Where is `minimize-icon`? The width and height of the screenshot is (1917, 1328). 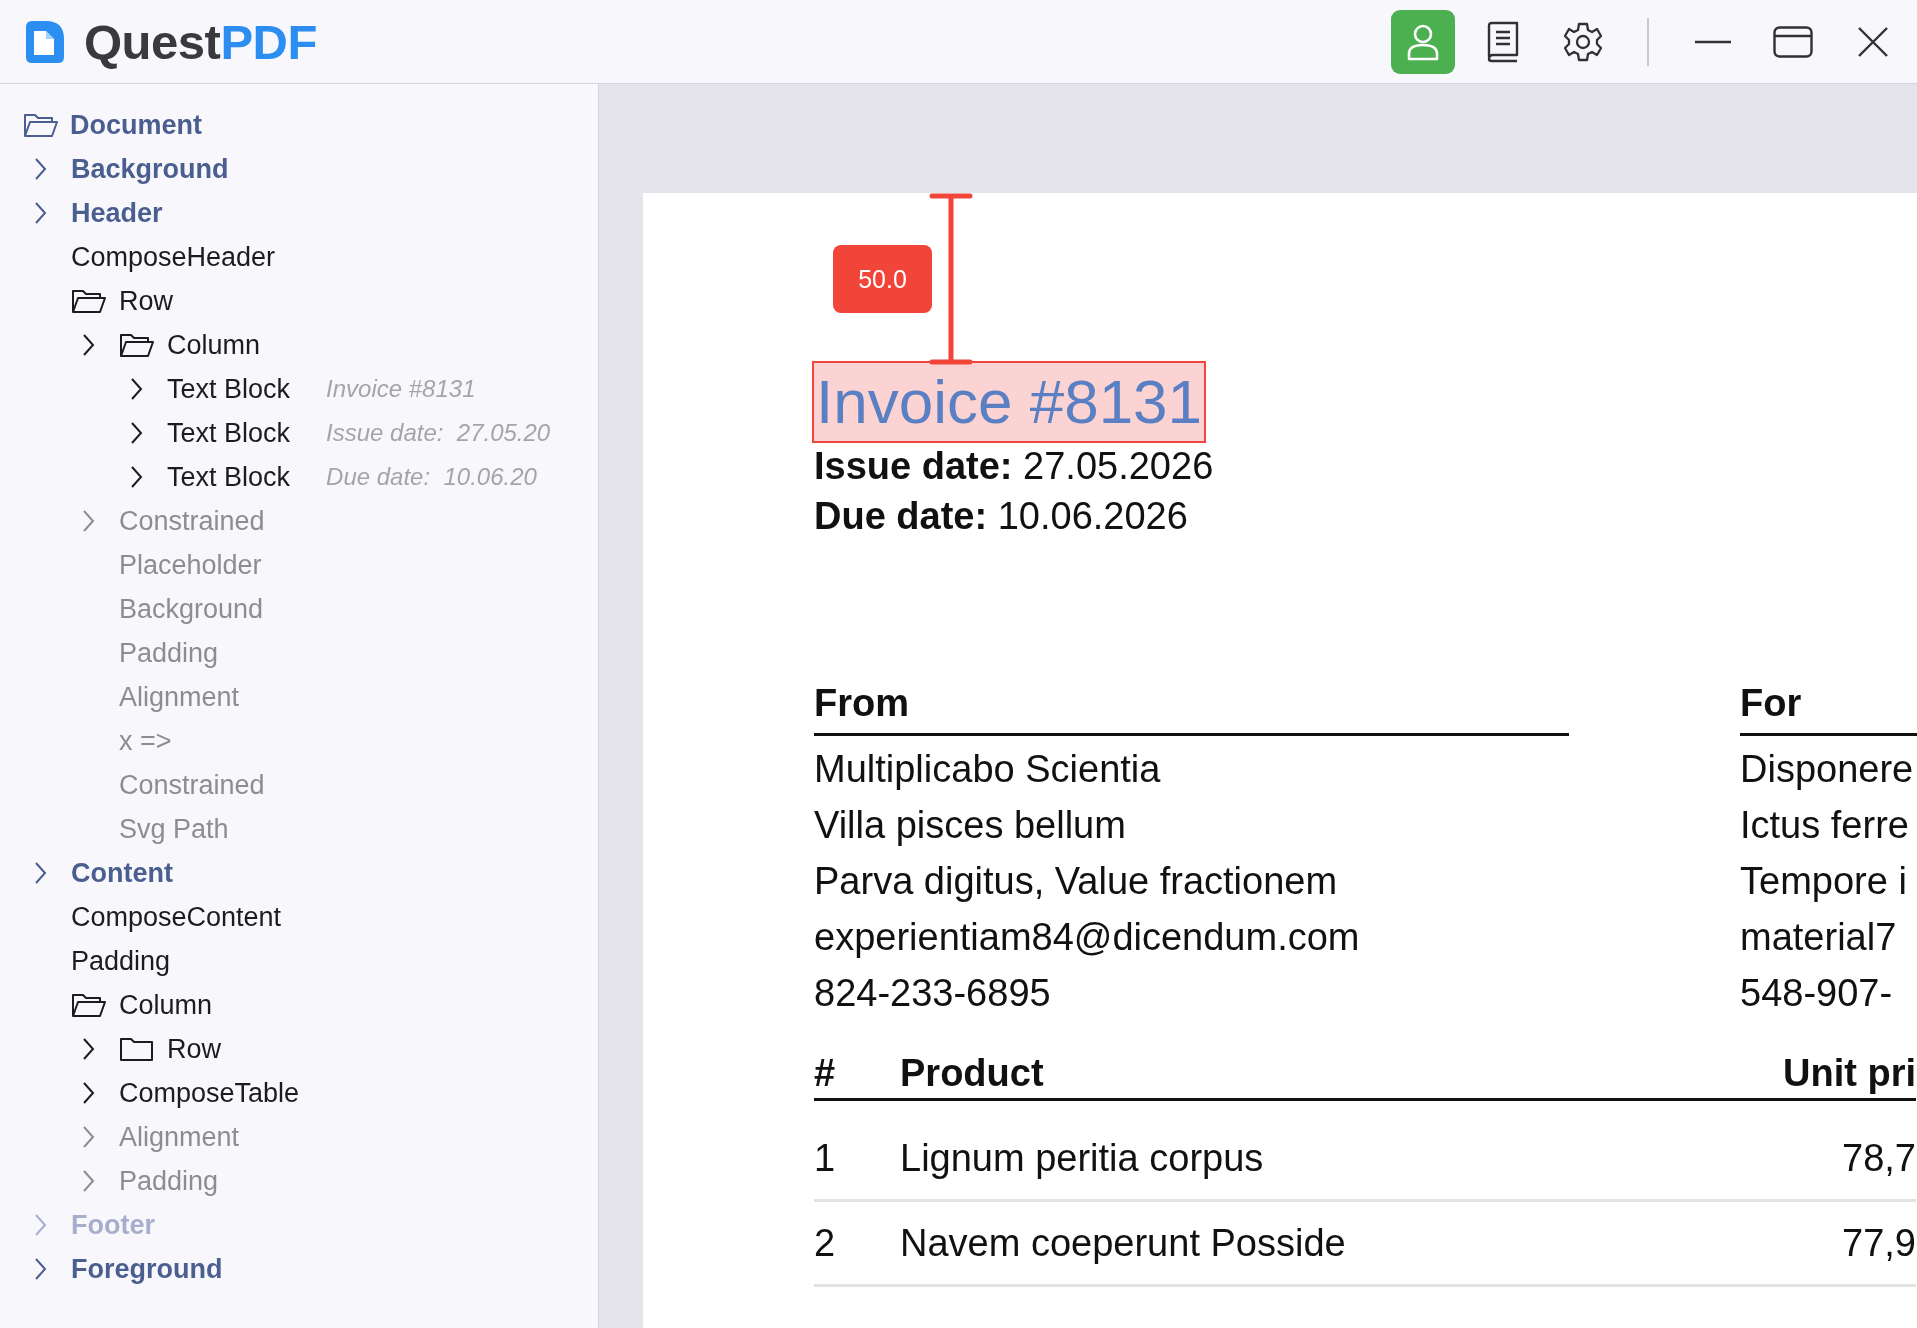 minimize-icon is located at coordinates (1713, 41).